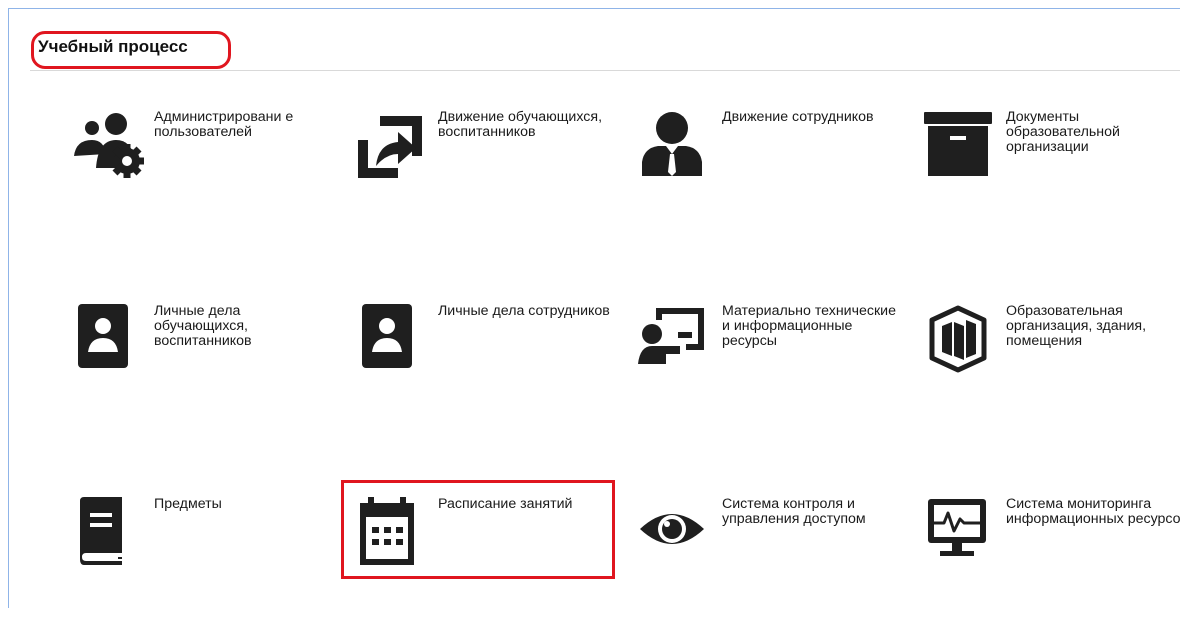 This screenshot has width=1180, height=627. Describe the element at coordinates (520, 124) in the screenshot. I see `tile-label: Движение обучающихся, воспитанников` at that location.